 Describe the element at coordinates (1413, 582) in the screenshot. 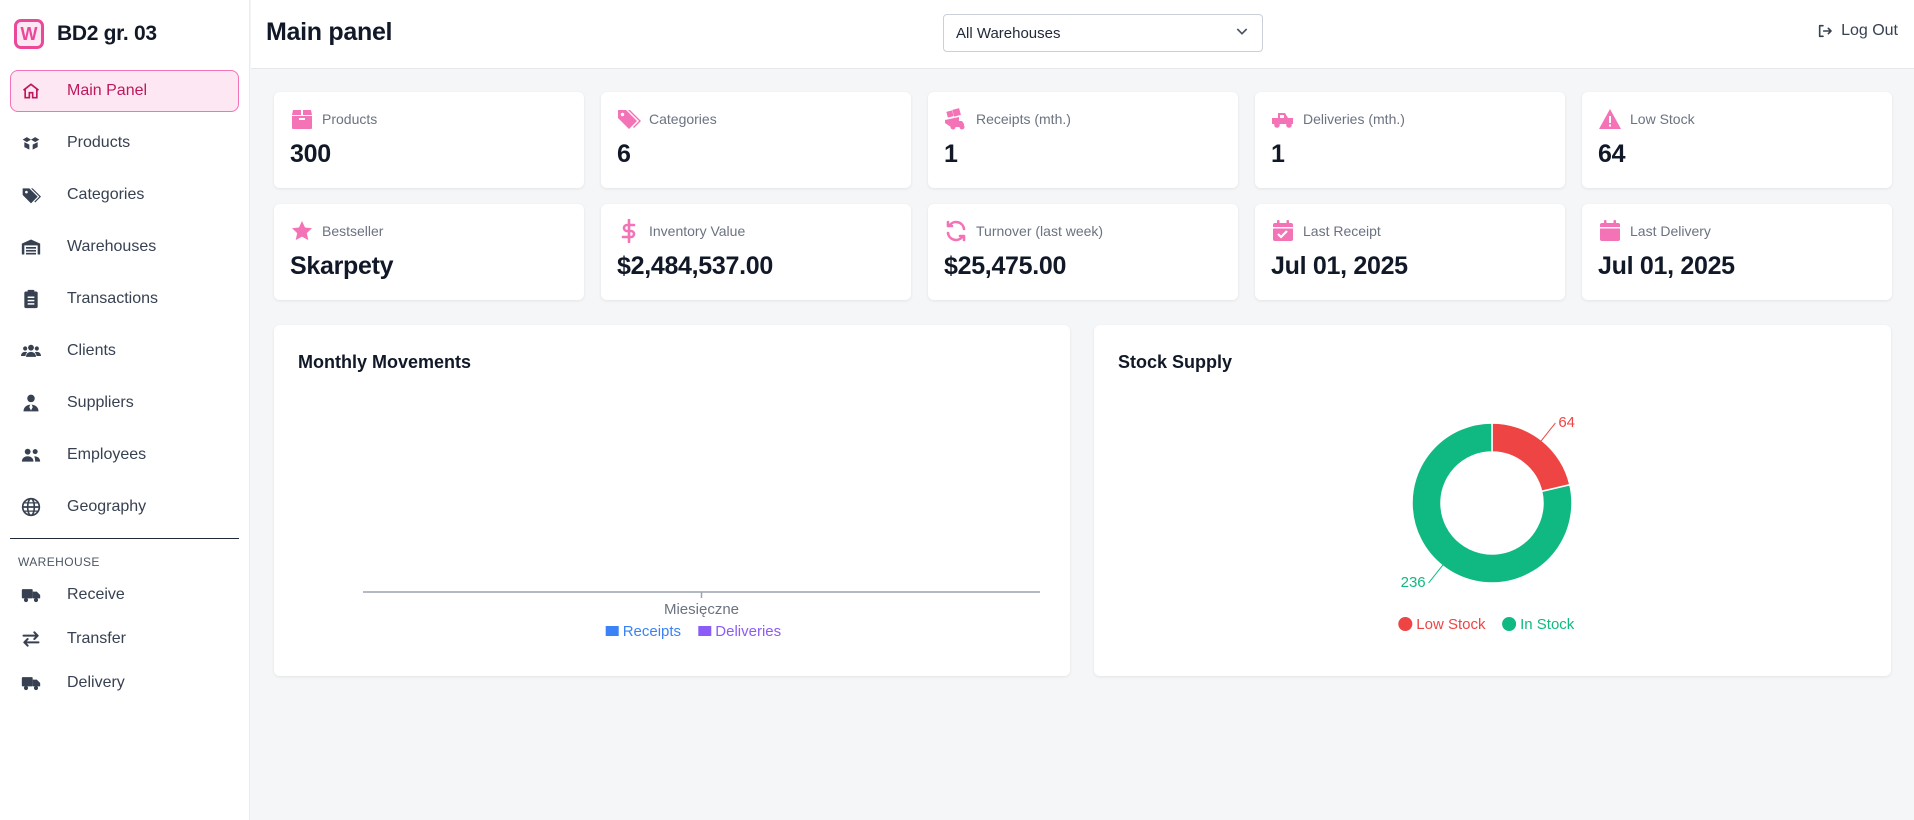

I see `slice-value-label: 236` at that location.